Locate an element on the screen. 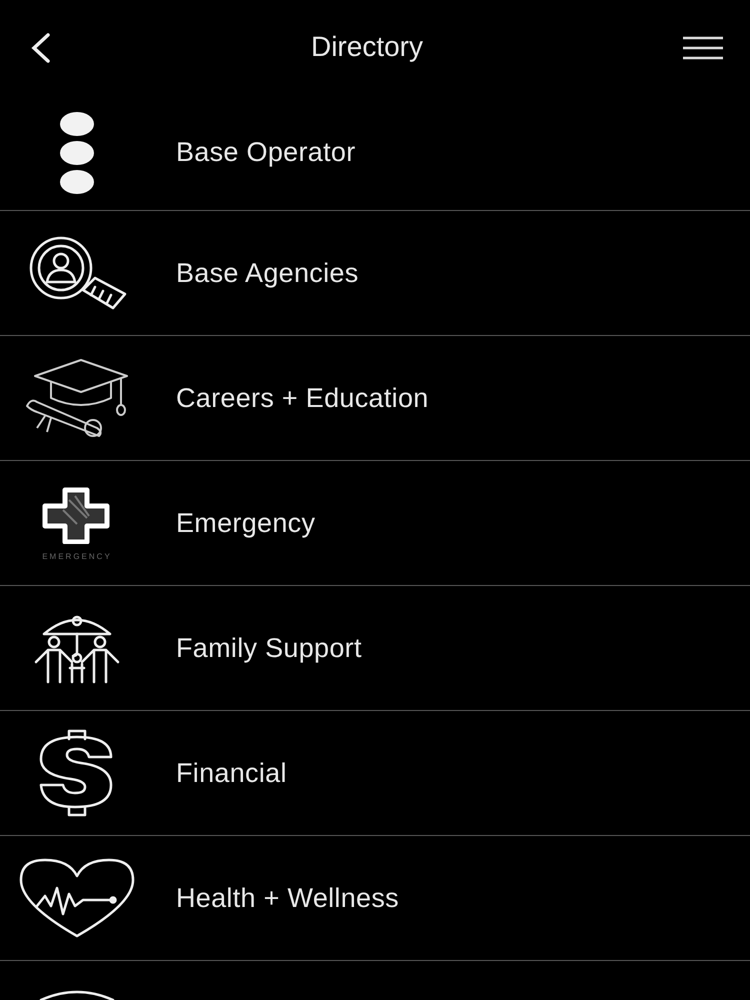 This screenshot has width=750, height=1000. icon-caption: EMERGENCY is located at coordinates (77, 556).